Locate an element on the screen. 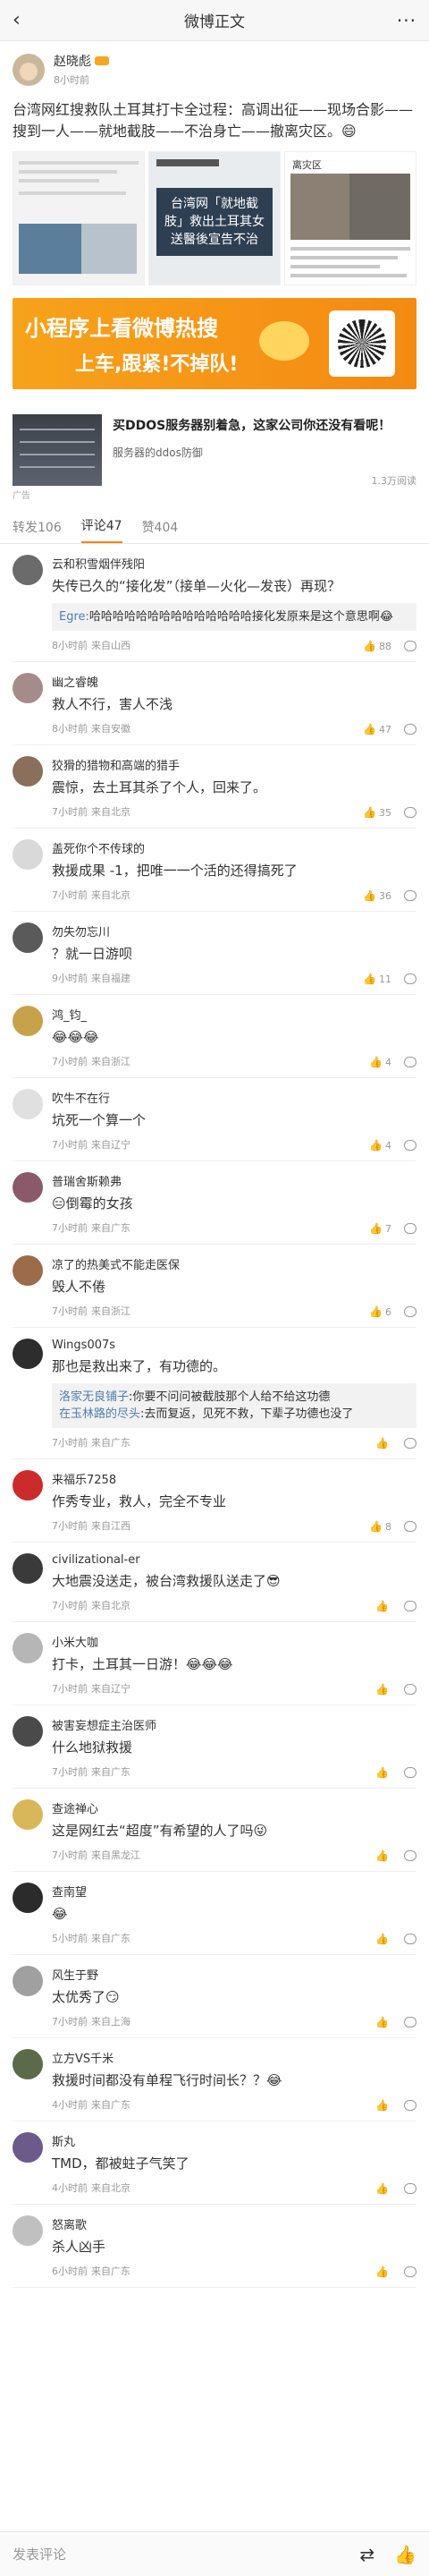  tab-comments: 评论47 is located at coordinates (101, 529).